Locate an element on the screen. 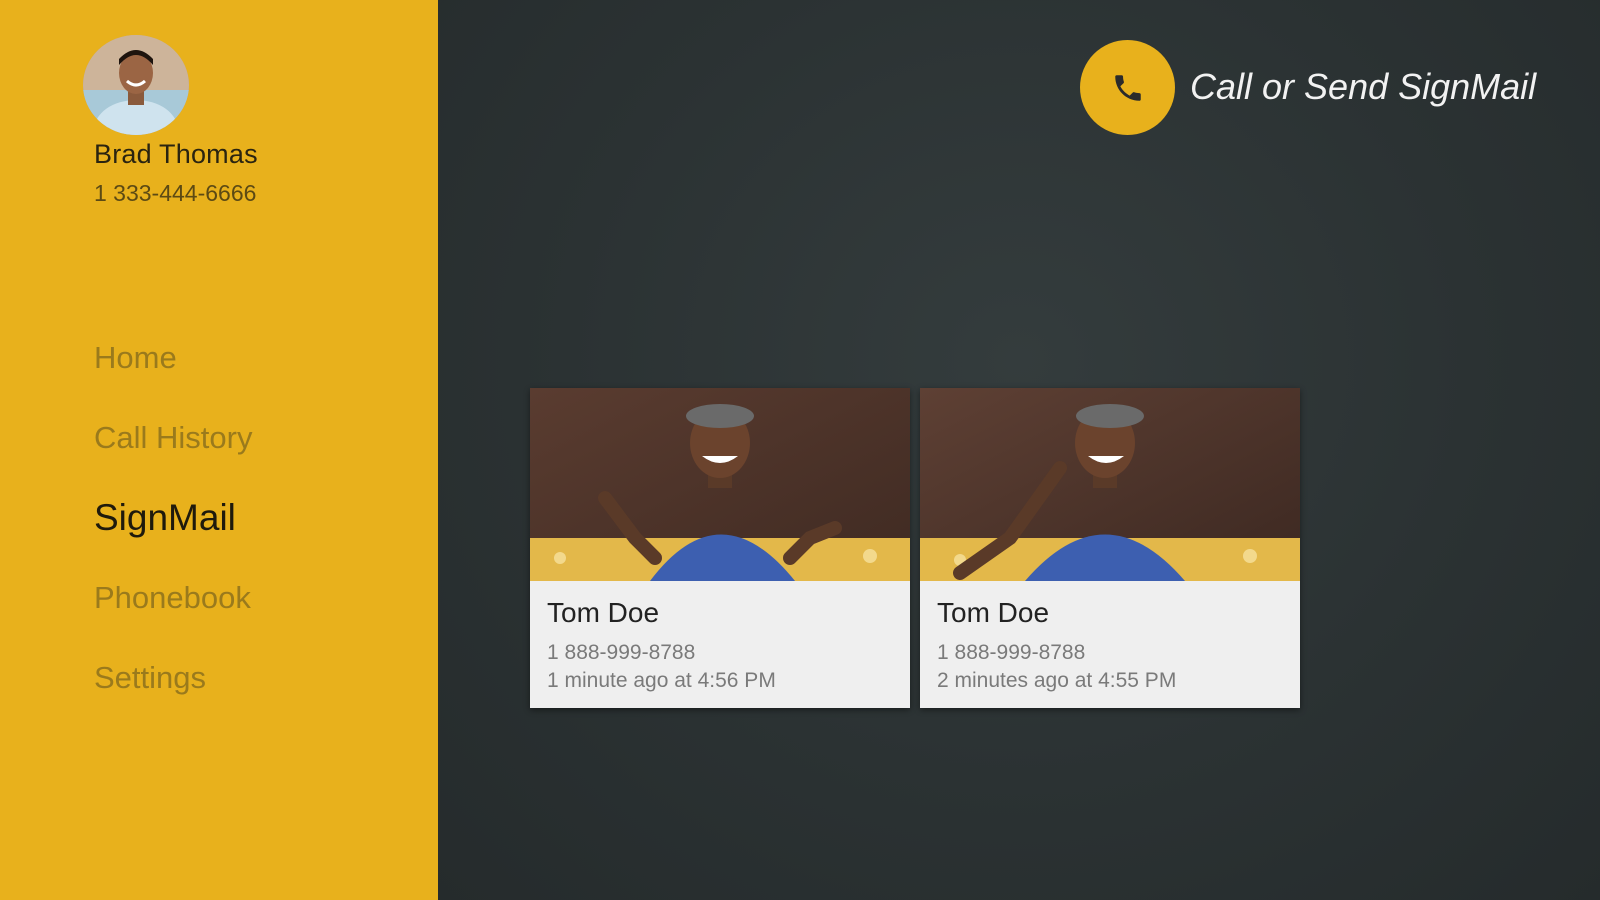 This screenshot has height=900, width=1600. user-avatar is located at coordinates (136, 85).